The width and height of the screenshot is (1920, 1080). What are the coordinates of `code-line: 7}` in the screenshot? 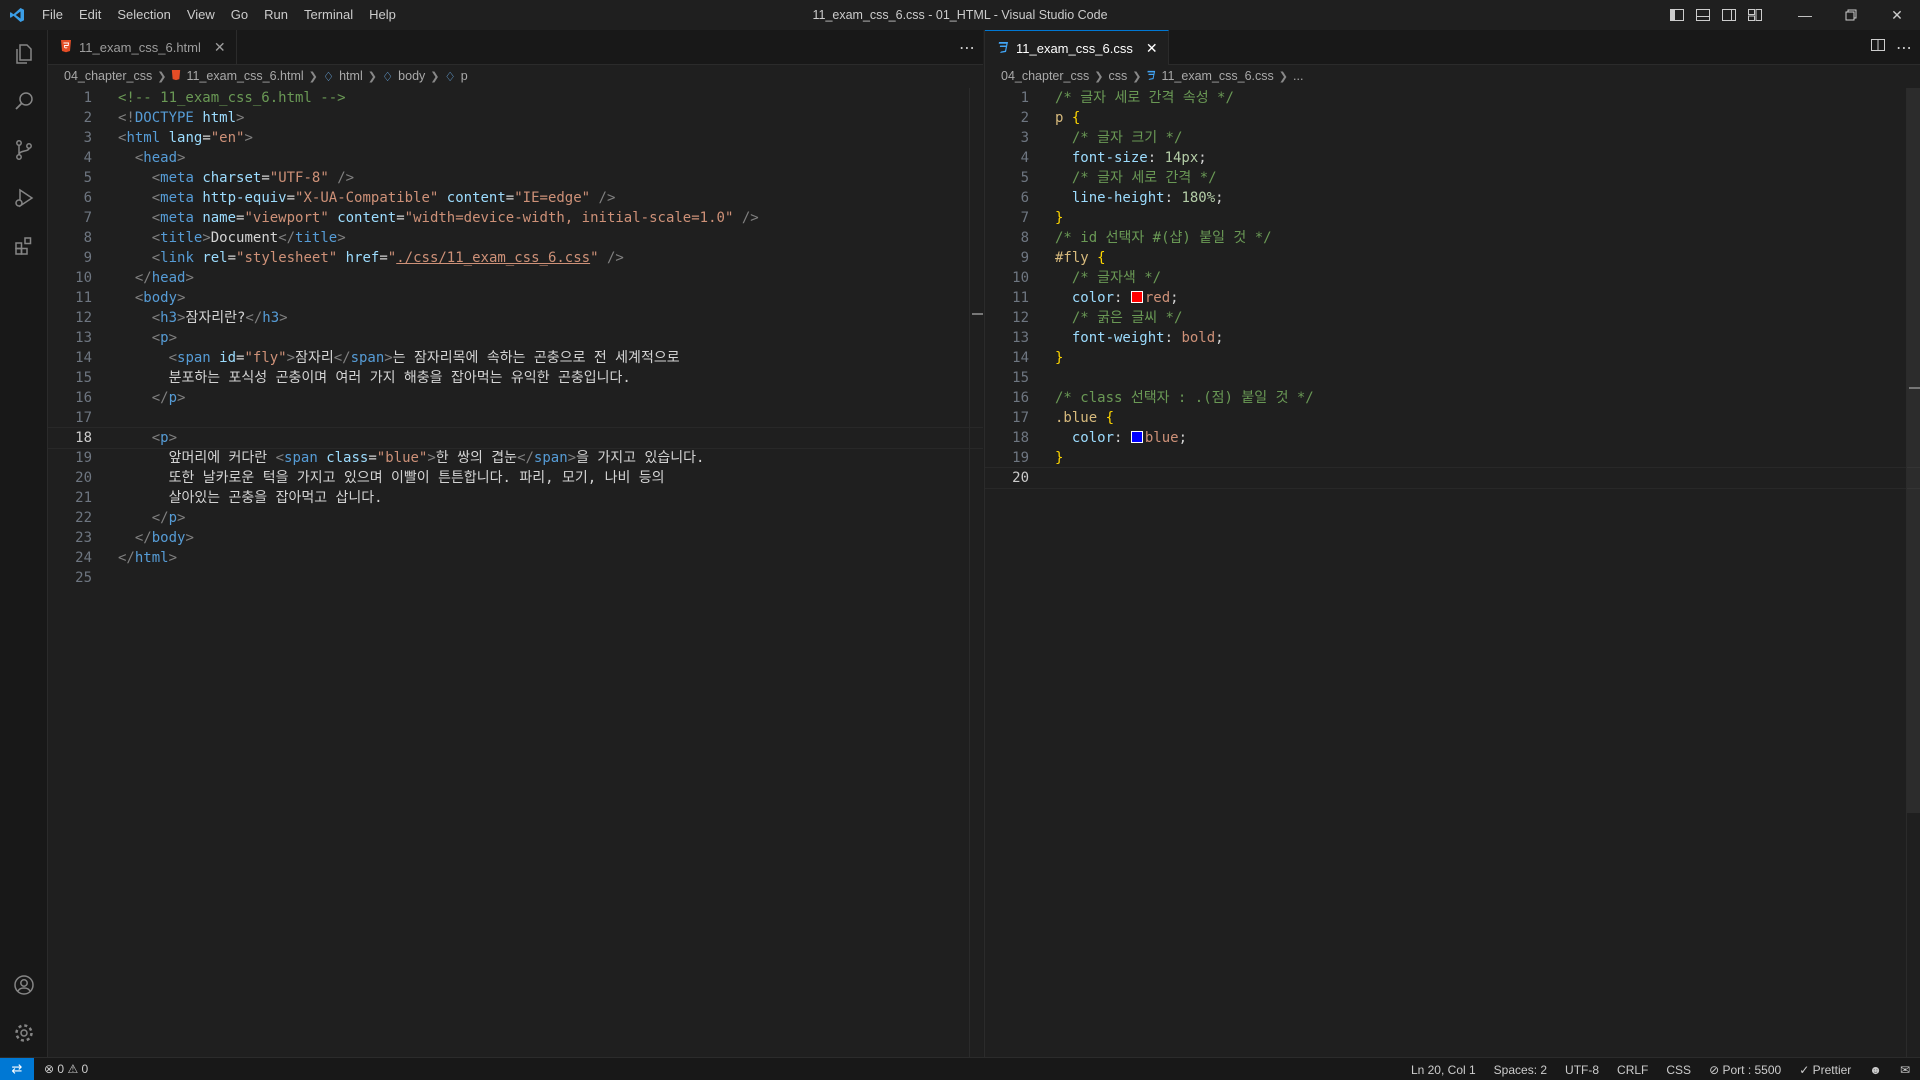 It's located at (1452, 218).